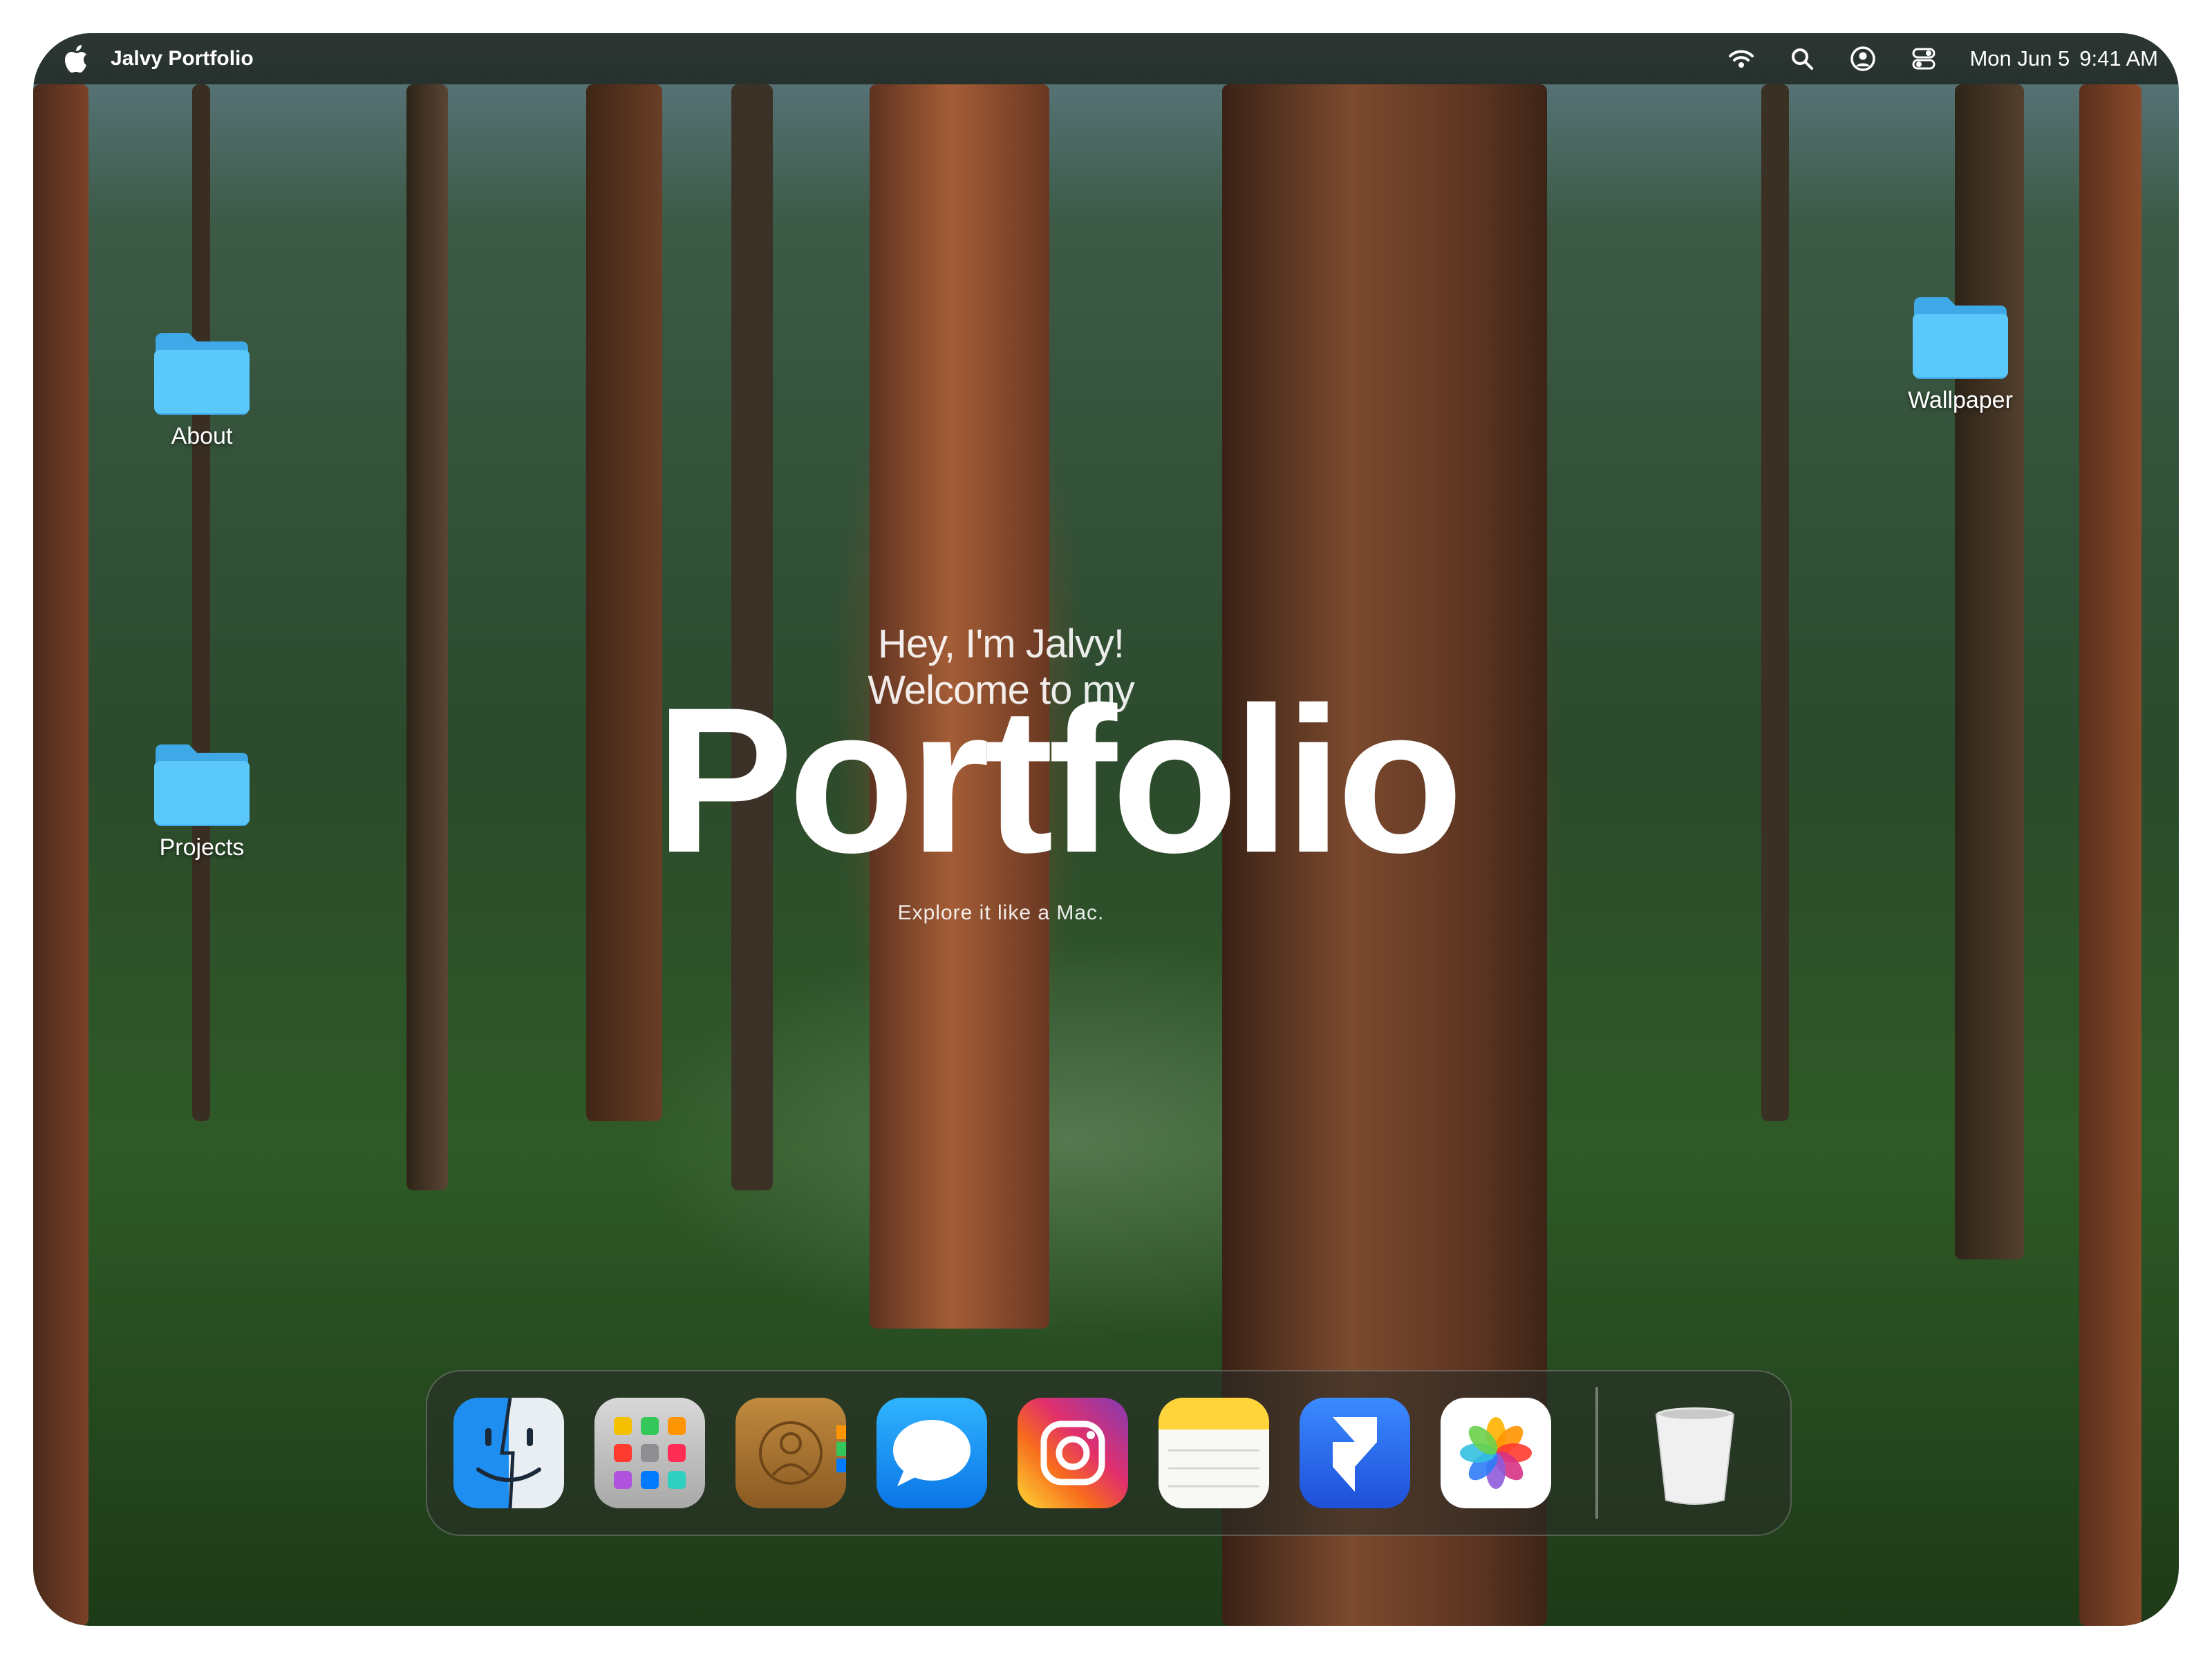 The image size is (2212, 1659). Describe the element at coordinates (2118, 59) in the screenshot. I see `menubar-time: 9:41 AM` at that location.